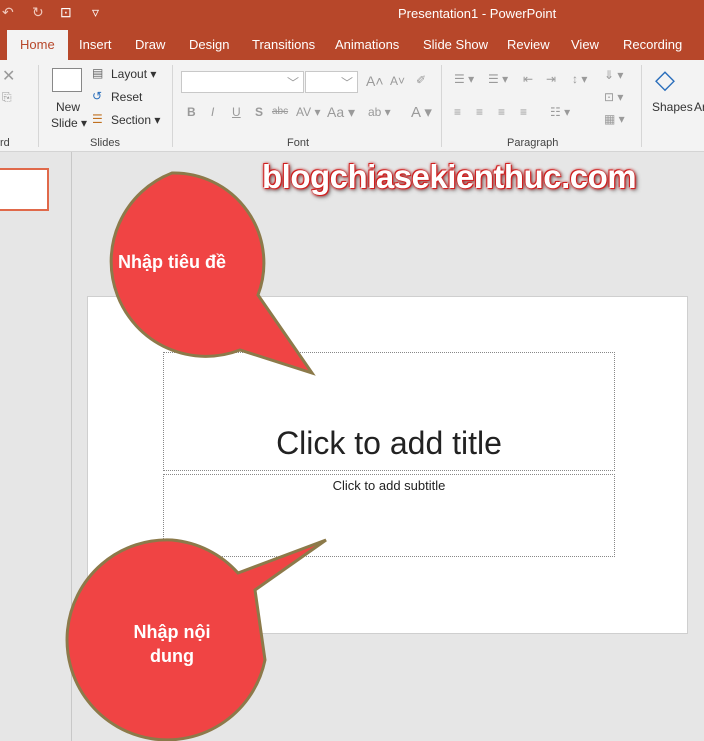 The height and width of the screenshot is (741, 704). What do you see at coordinates (449, 176) in the screenshot?
I see `watermark-logo: blogchiasekienthuc.com` at bounding box center [449, 176].